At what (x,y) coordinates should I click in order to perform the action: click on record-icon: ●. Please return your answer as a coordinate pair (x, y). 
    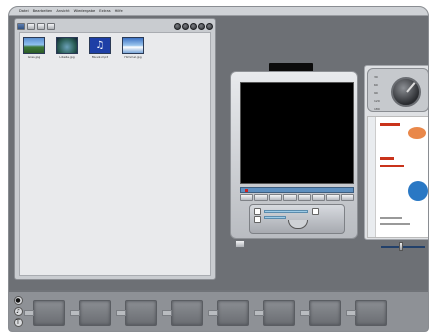
    Looking at the image, I should click on (18, 300).